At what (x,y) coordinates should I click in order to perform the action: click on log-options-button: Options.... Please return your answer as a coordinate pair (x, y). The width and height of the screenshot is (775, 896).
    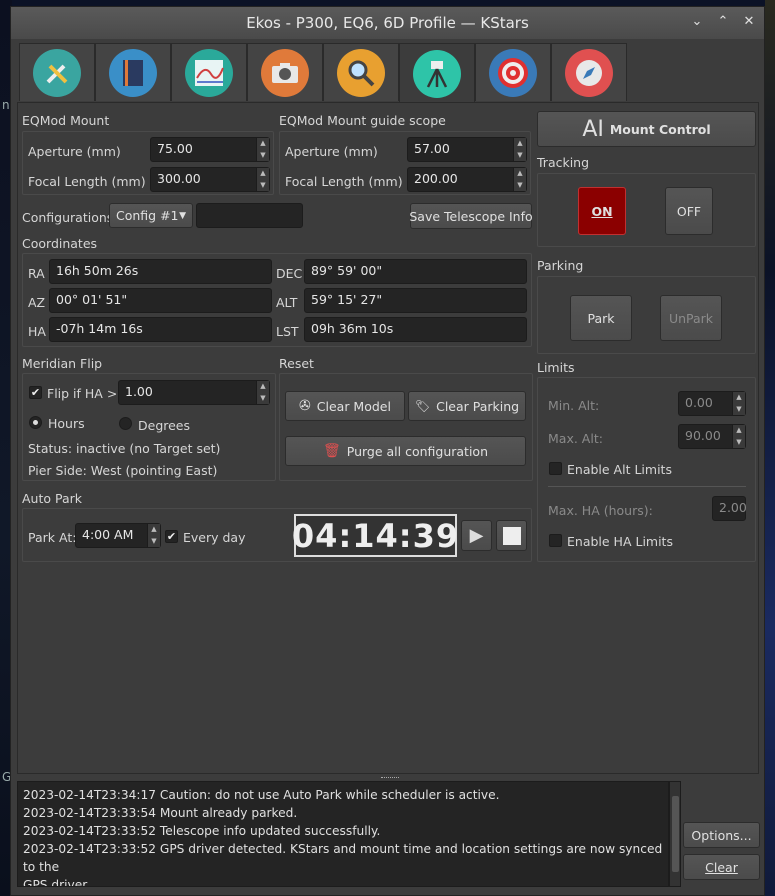
    Looking at the image, I should click on (721, 835).